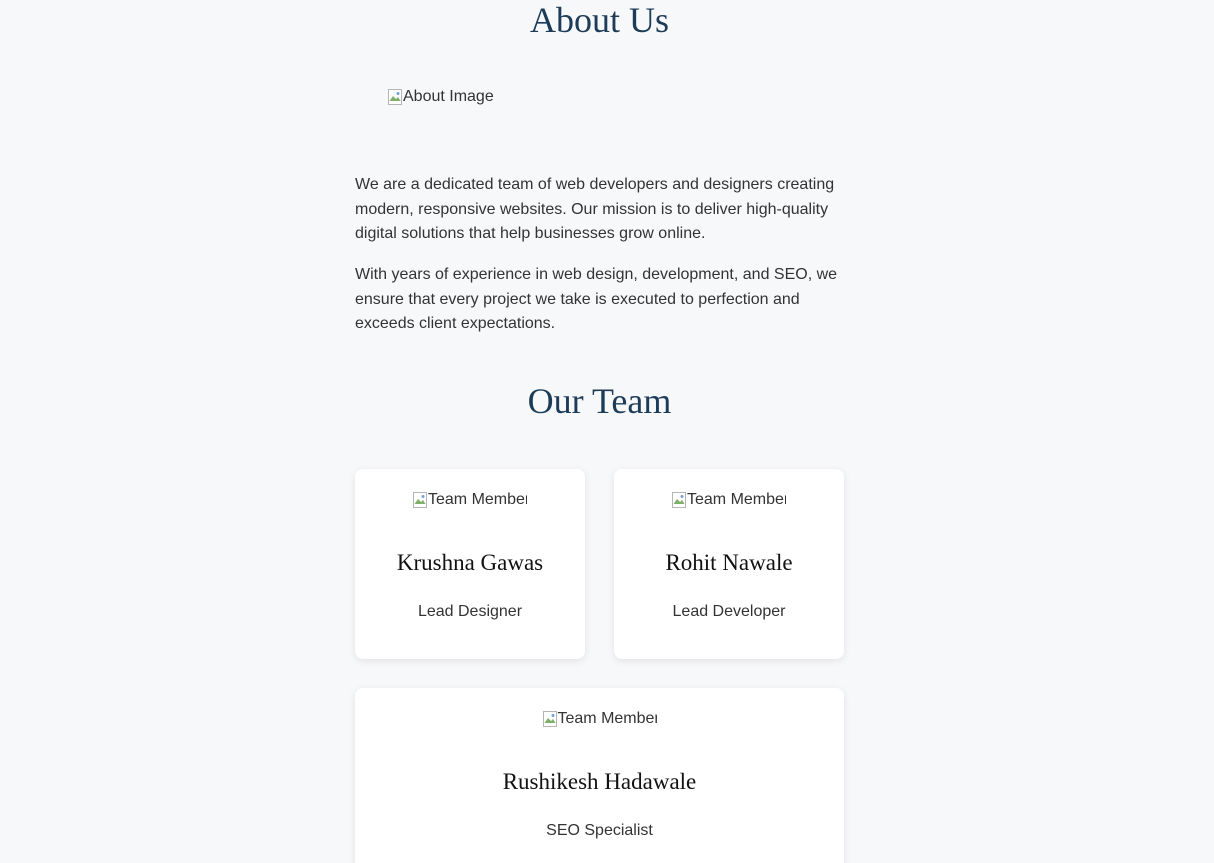 This screenshot has height=863, width=1214. I want to click on about-image: About Image, so click(441, 97).